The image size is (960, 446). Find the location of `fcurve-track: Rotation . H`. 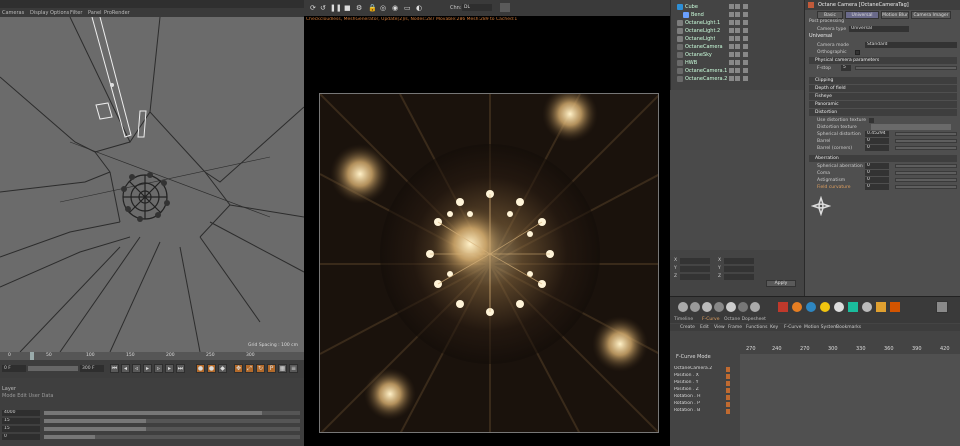

fcurve-track: Rotation . H is located at coordinates (705, 397).